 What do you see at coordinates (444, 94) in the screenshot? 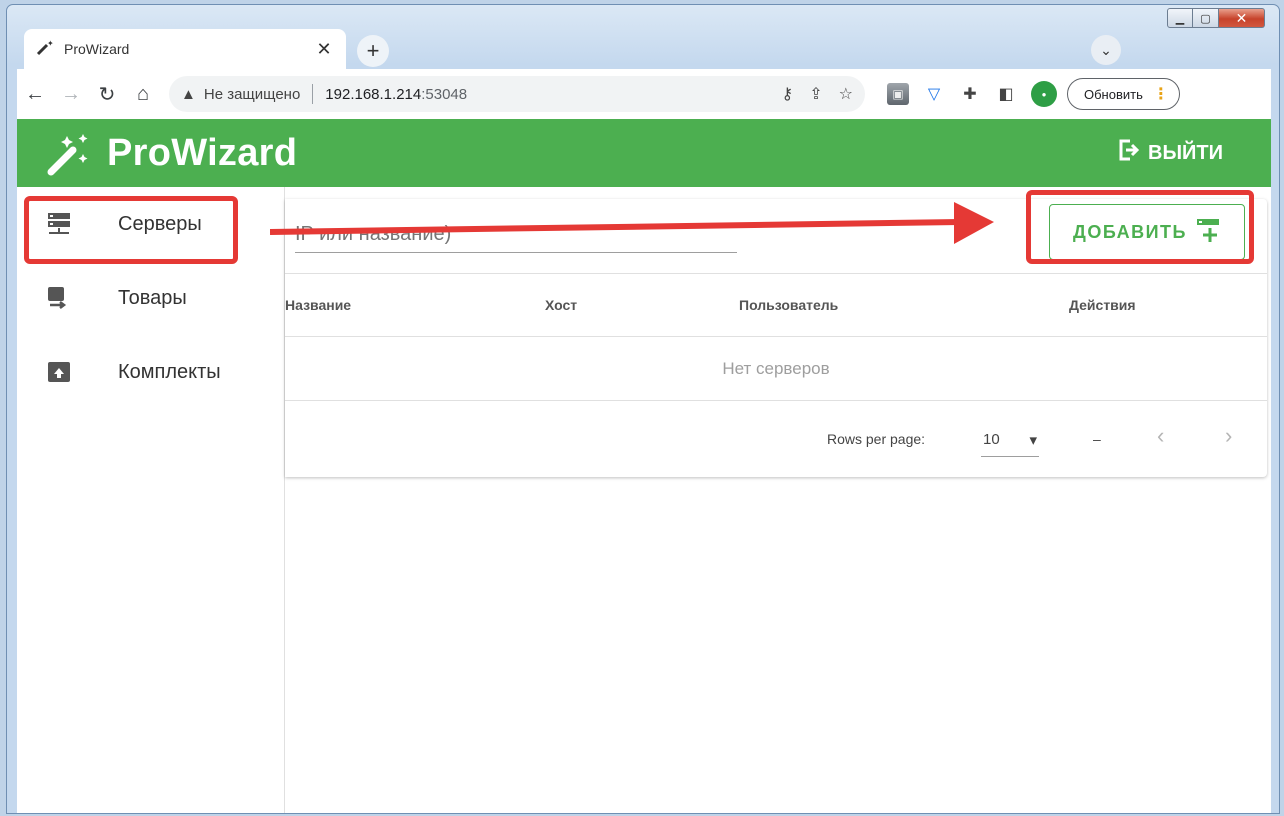
I see `url-port: :53048` at bounding box center [444, 94].